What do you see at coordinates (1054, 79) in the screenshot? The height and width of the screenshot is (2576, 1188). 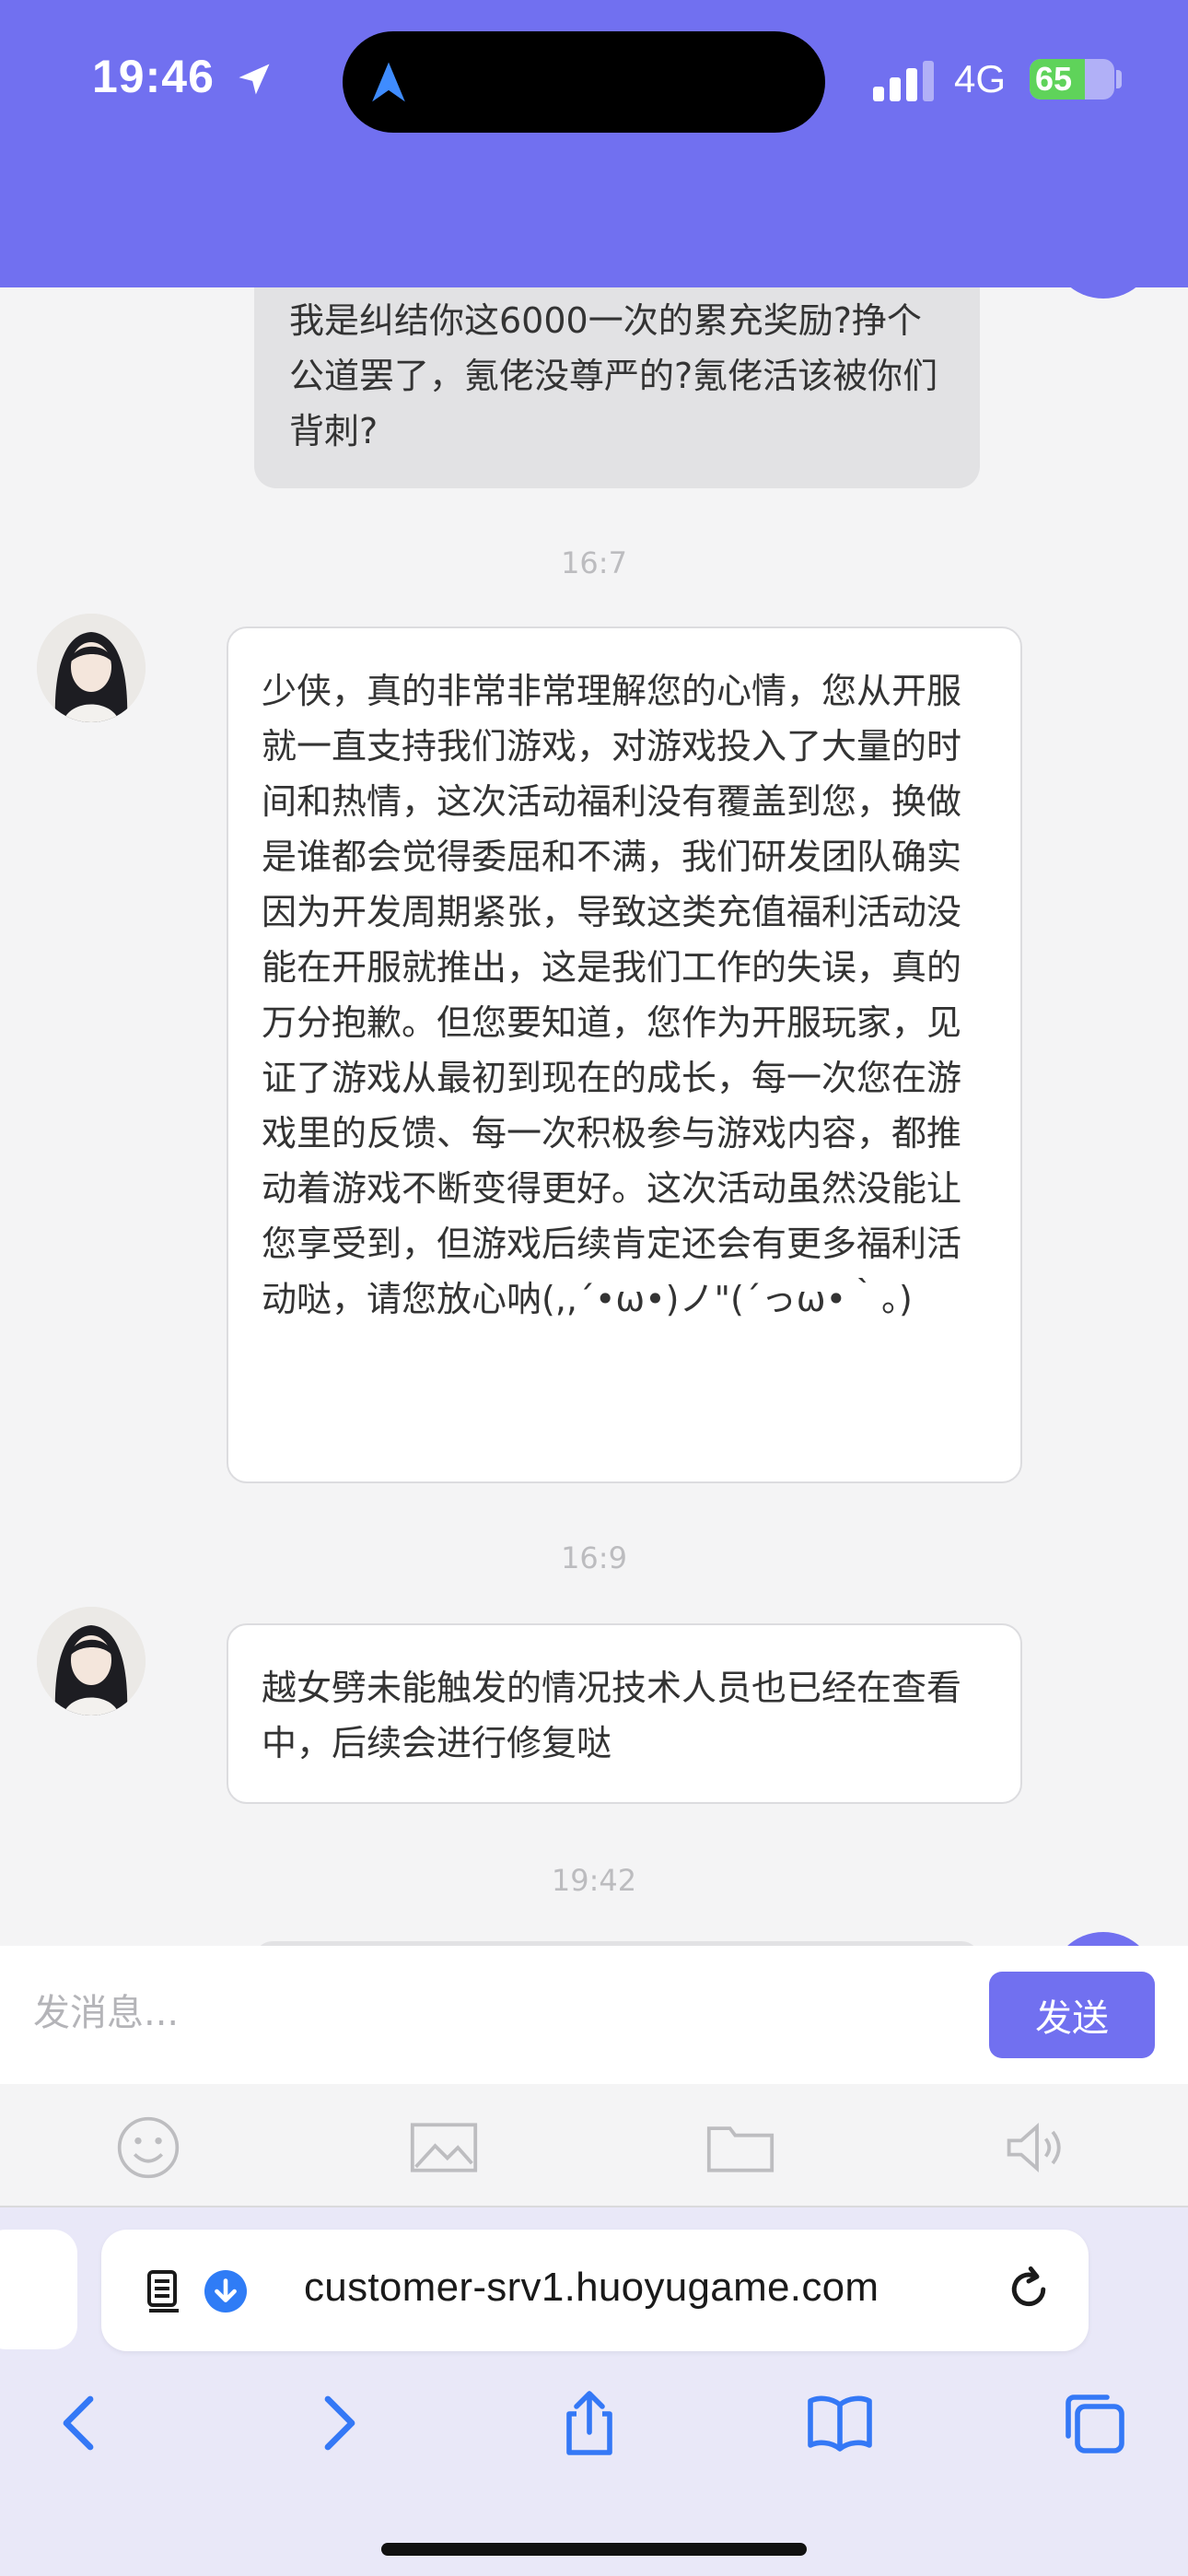 I see `battery-percent: 65` at bounding box center [1054, 79].